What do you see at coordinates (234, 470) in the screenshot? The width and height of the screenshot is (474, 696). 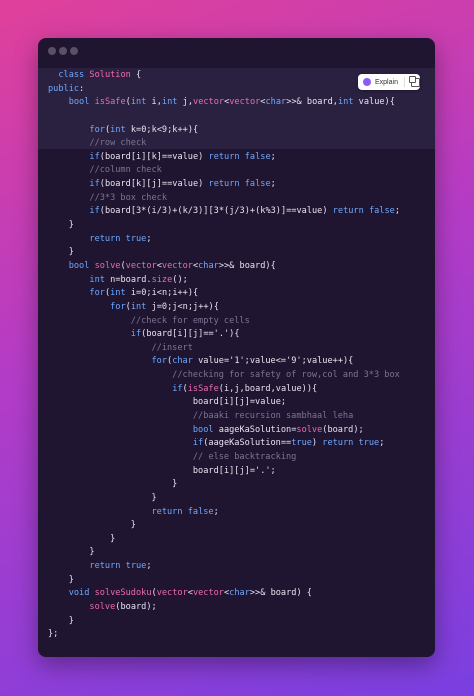 I see `code-line: board[i][j]='.';` at bounding box center [234, 470].